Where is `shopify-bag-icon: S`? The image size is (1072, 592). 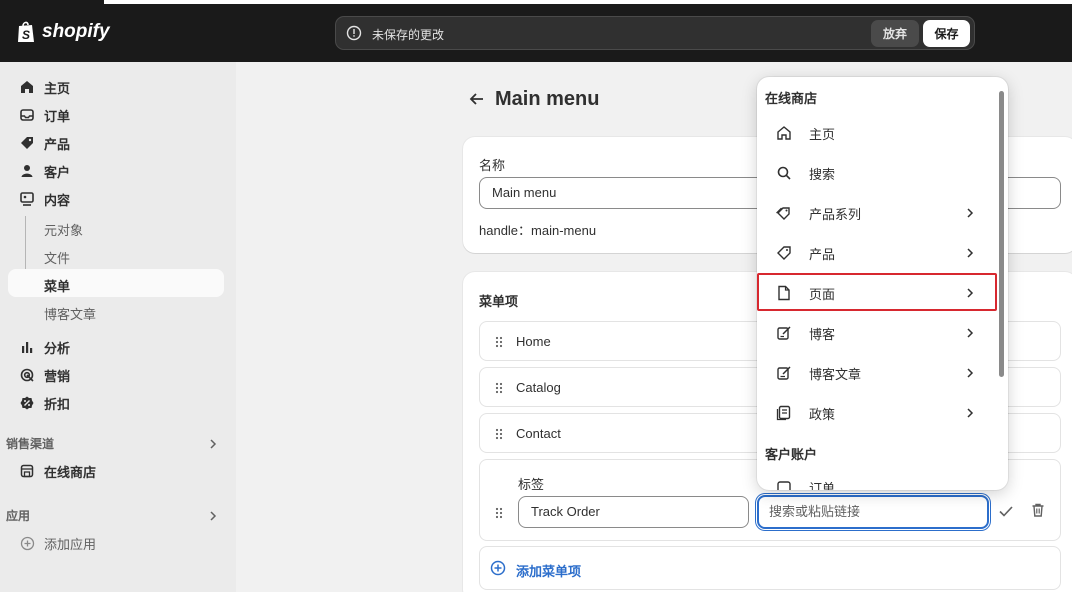
shopify-bag-icon: S is located at coordinates (26, 31).